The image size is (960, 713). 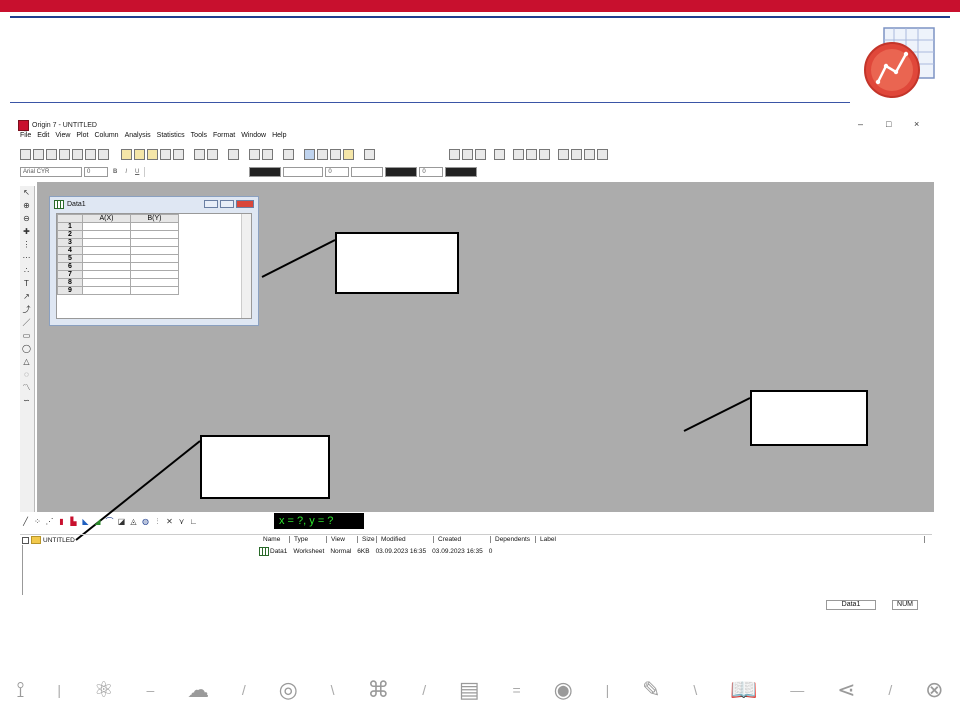 What do you see at coordinates (905, 605) in the screenshot?
I see `status-num: NUM` at bounding box center [905, 605].